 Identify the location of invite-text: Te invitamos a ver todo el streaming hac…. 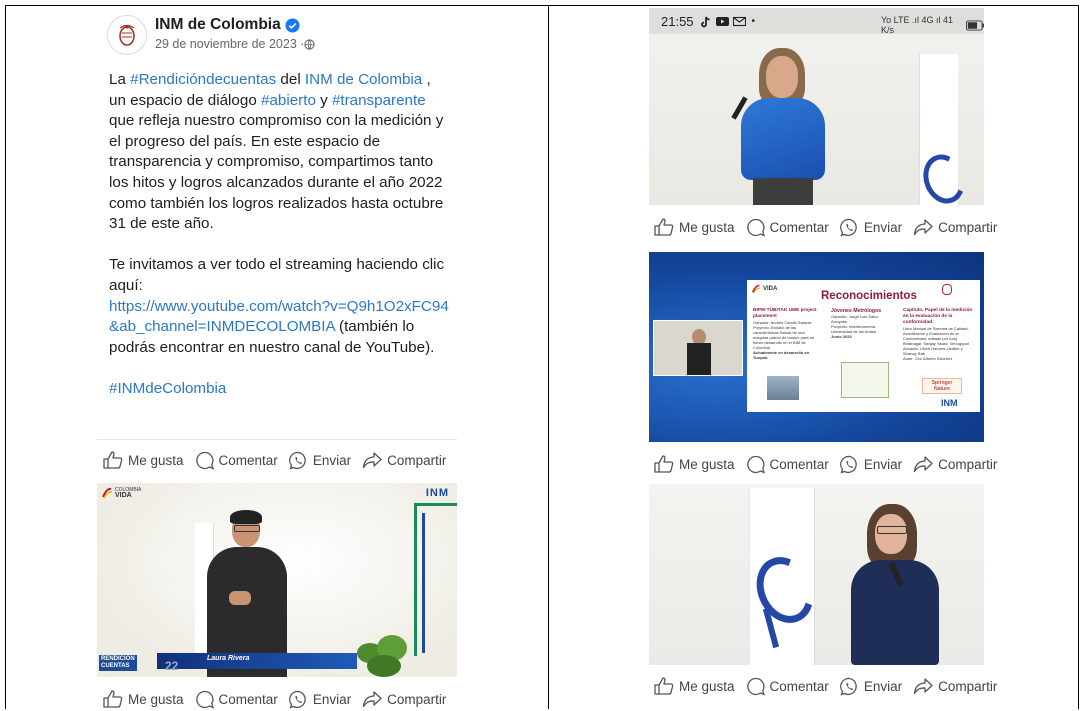
(277, 275).